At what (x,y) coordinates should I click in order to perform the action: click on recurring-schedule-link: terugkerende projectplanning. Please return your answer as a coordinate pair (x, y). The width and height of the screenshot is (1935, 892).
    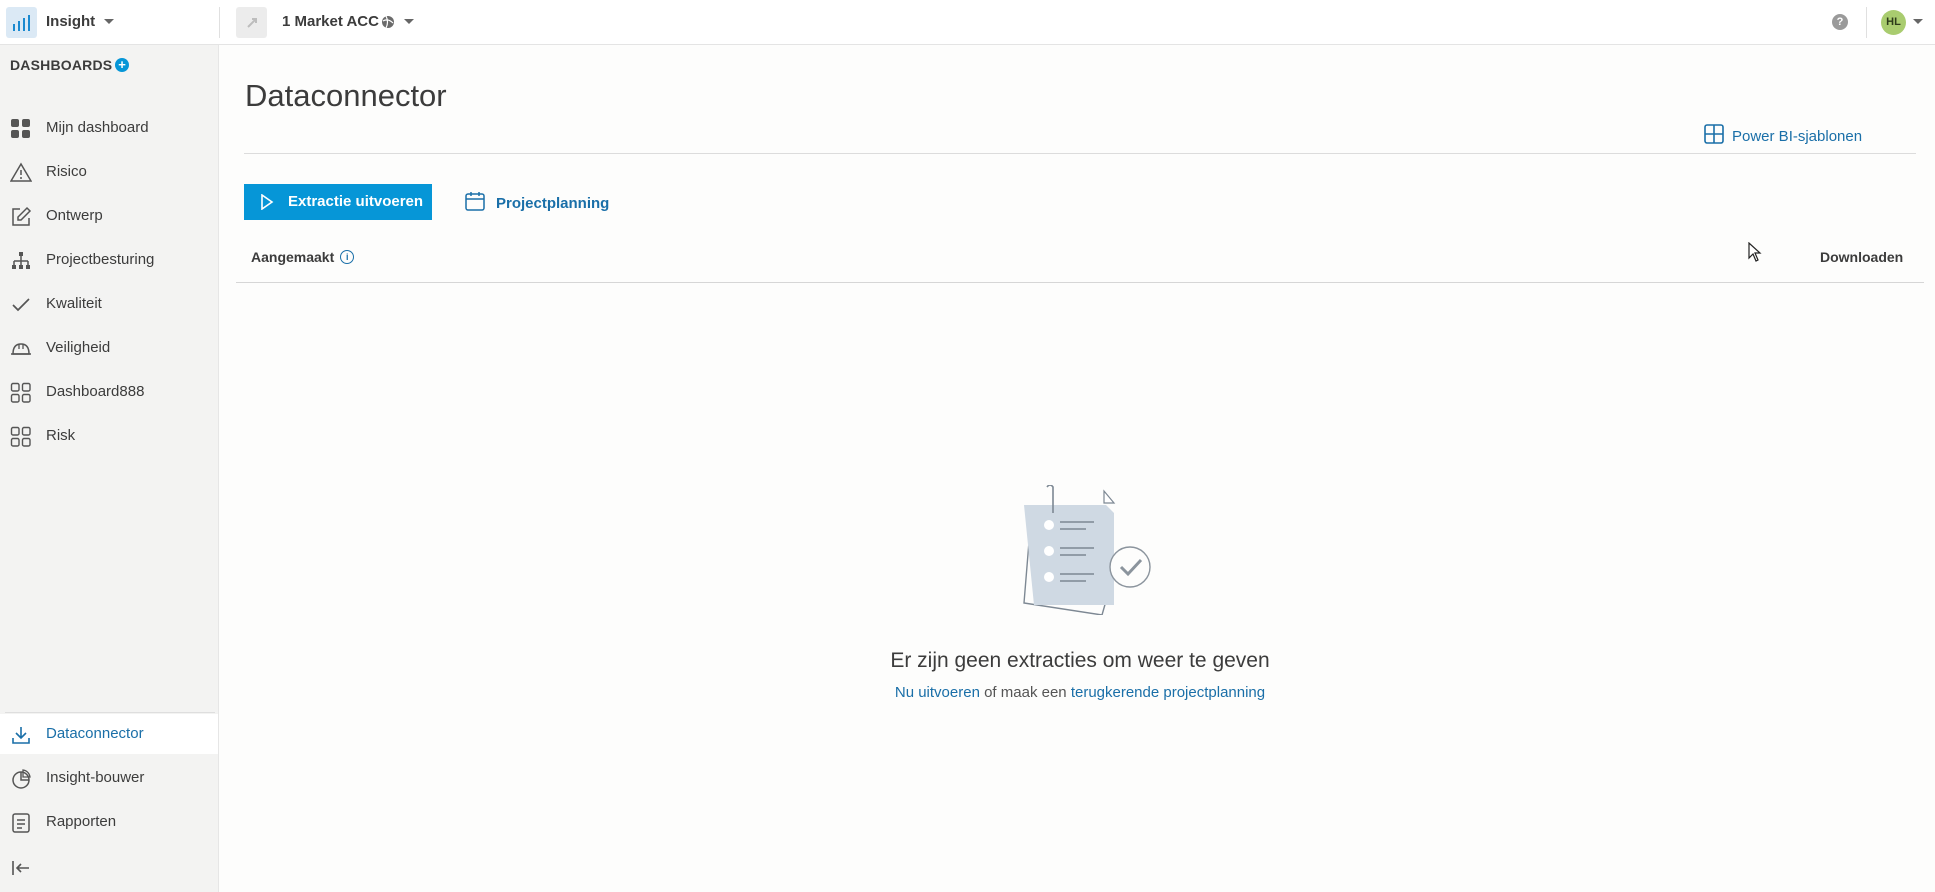
    Looking at the image, I should click on (1168, 692).